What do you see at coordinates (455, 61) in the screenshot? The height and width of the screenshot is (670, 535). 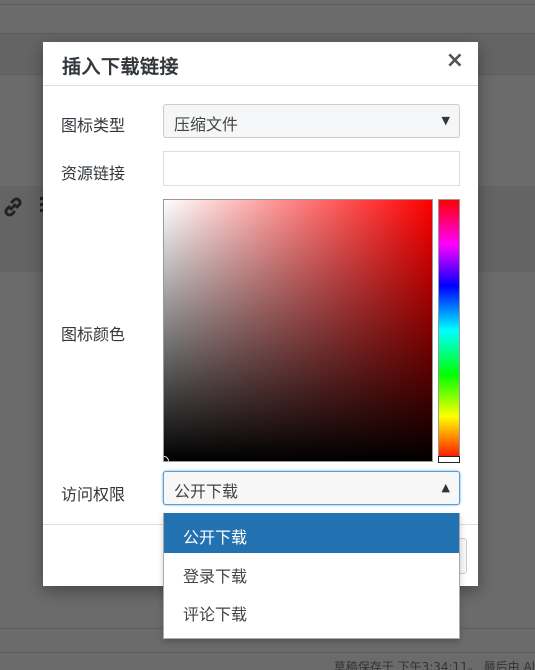 I see `close-icon: ×` at bounding box center [455, 61].